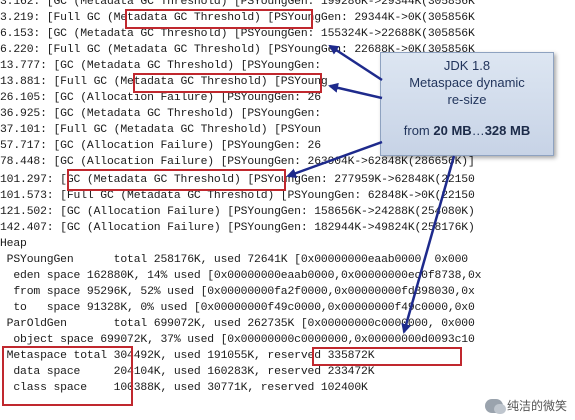 This screenshot has height=420, width=575. What do you see at coordinates (495, 406) in the screenshot?
I see `wechat-icon` at bounding box center [495, 406].